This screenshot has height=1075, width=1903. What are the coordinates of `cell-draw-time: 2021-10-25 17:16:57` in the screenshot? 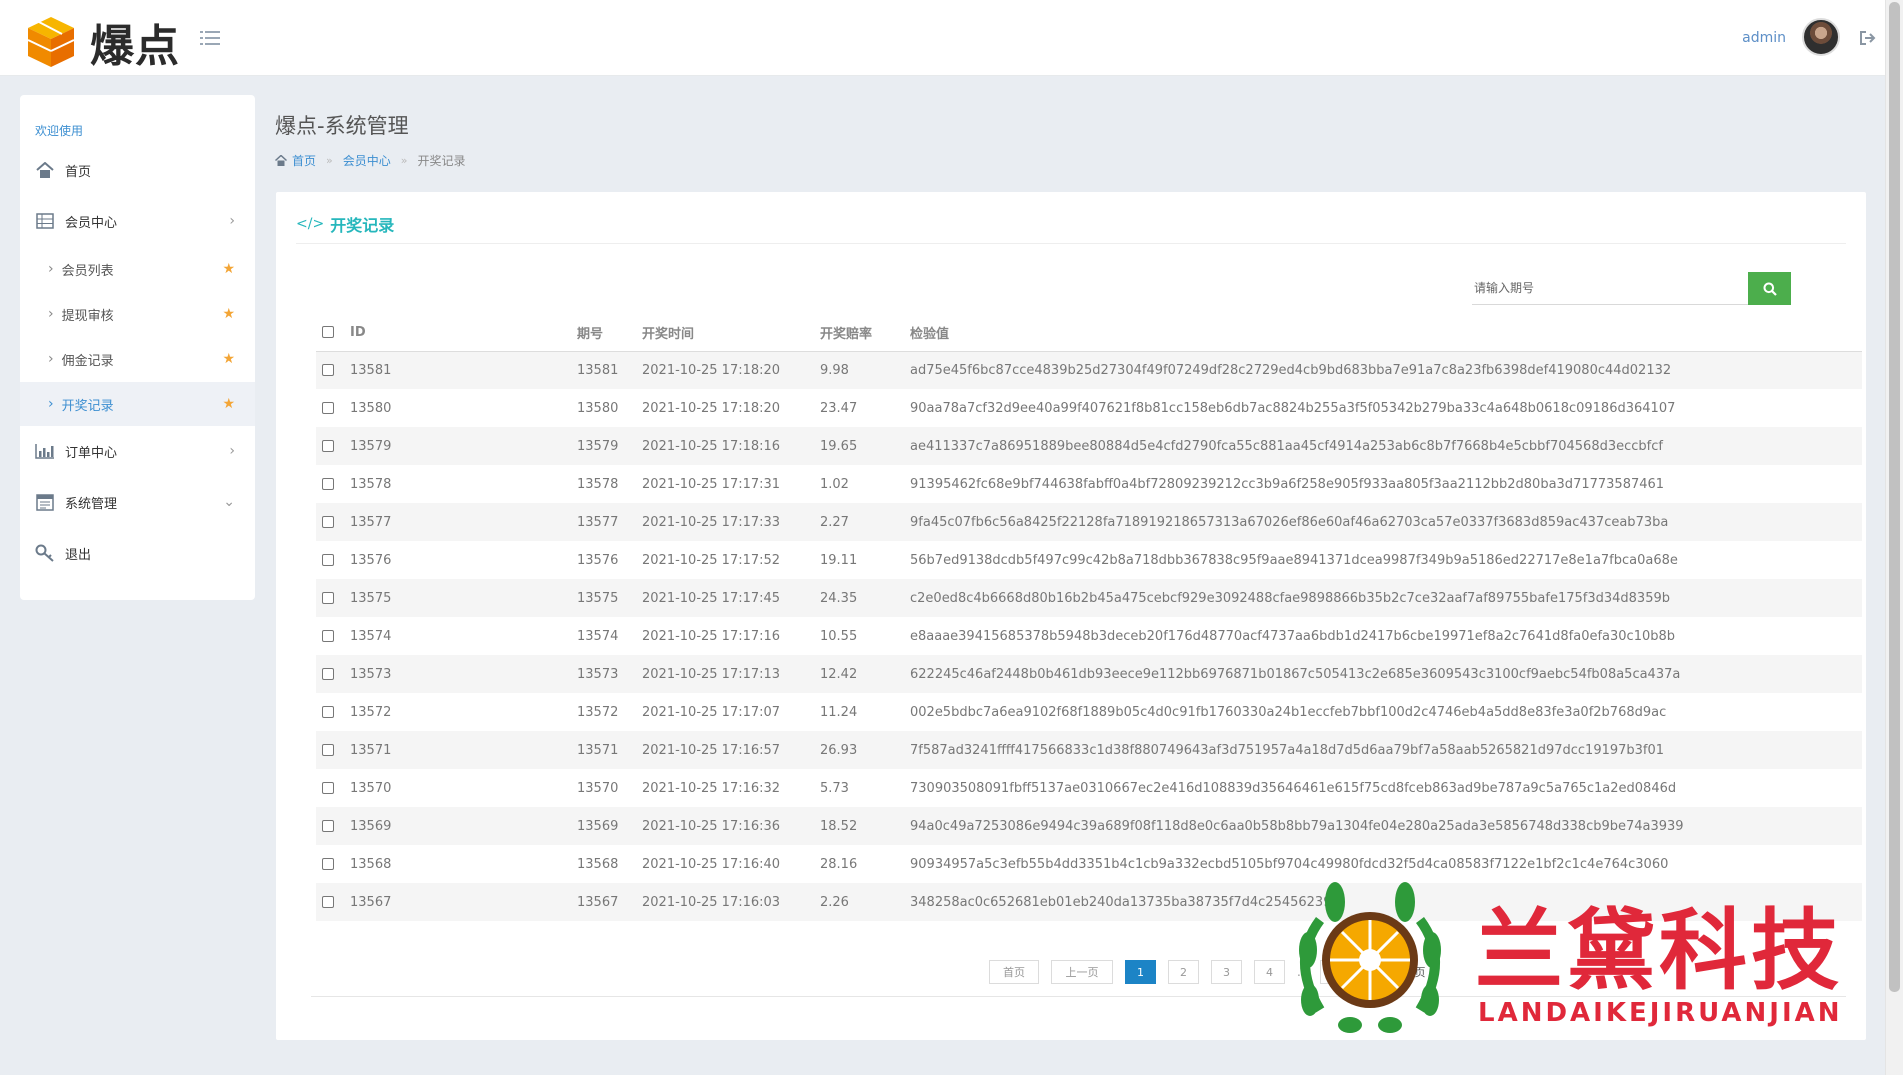 It's located at (731, 750).